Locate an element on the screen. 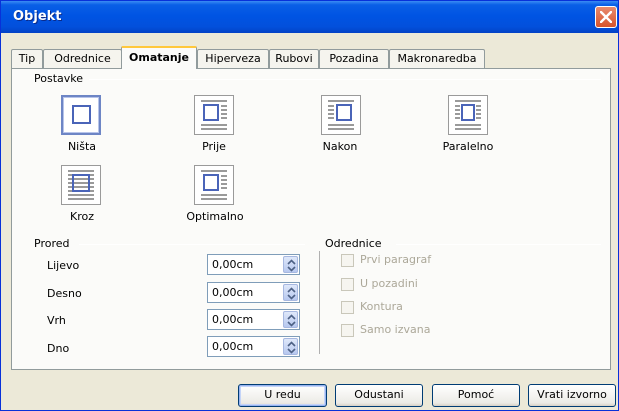  wrap-through-icon is located at coordinates (81, 185).